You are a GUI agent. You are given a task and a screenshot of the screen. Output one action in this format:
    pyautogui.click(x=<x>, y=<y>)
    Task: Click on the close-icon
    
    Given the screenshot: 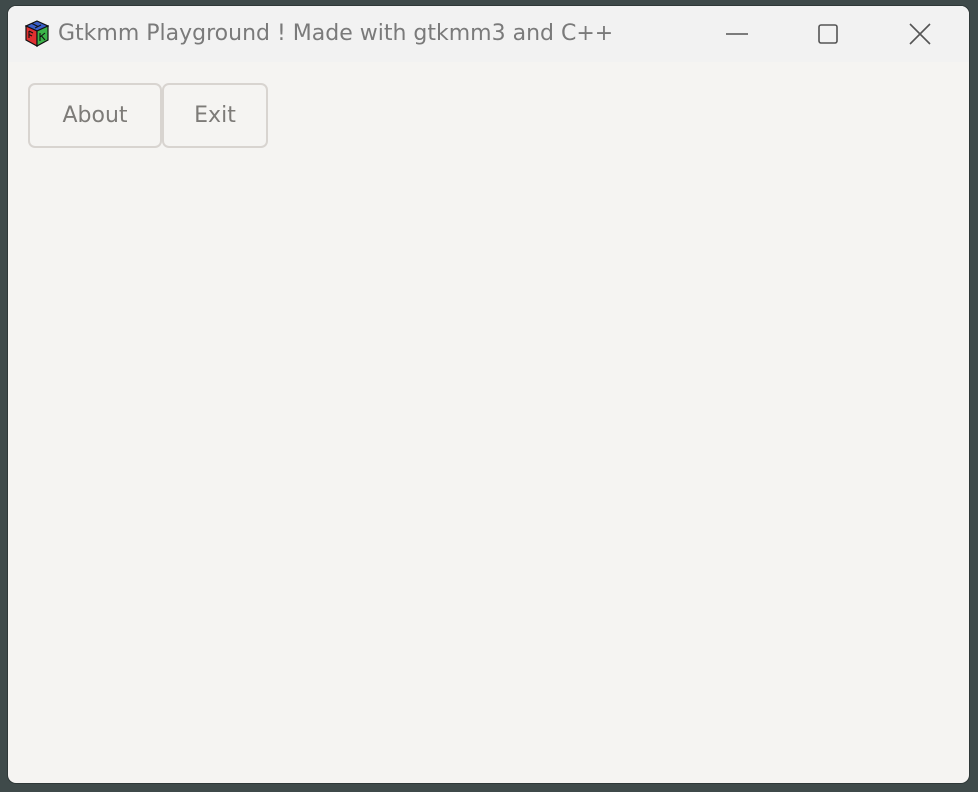 What is the action you would take?
    pyautogui.click(x=920, y=34)
    